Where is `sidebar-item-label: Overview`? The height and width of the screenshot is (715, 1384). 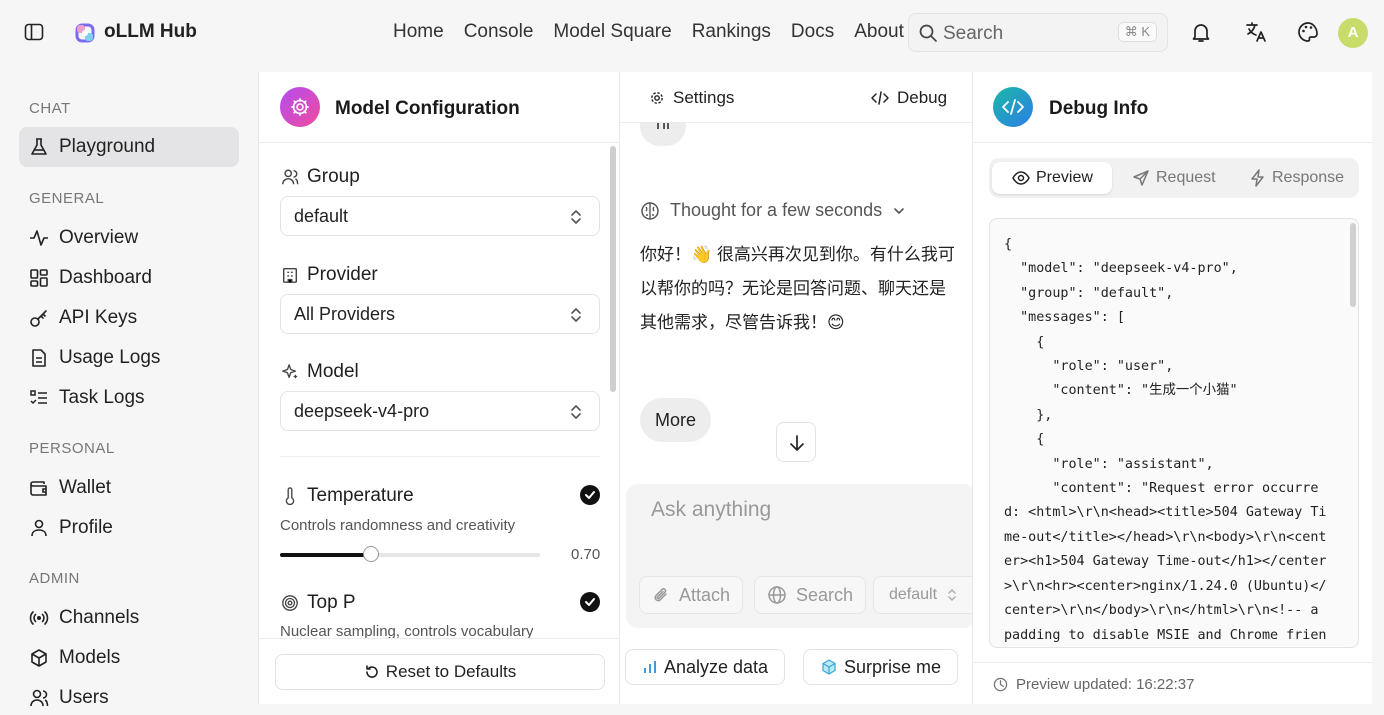 sidebar-item-label: Overview is located at coordinates (99, 237).